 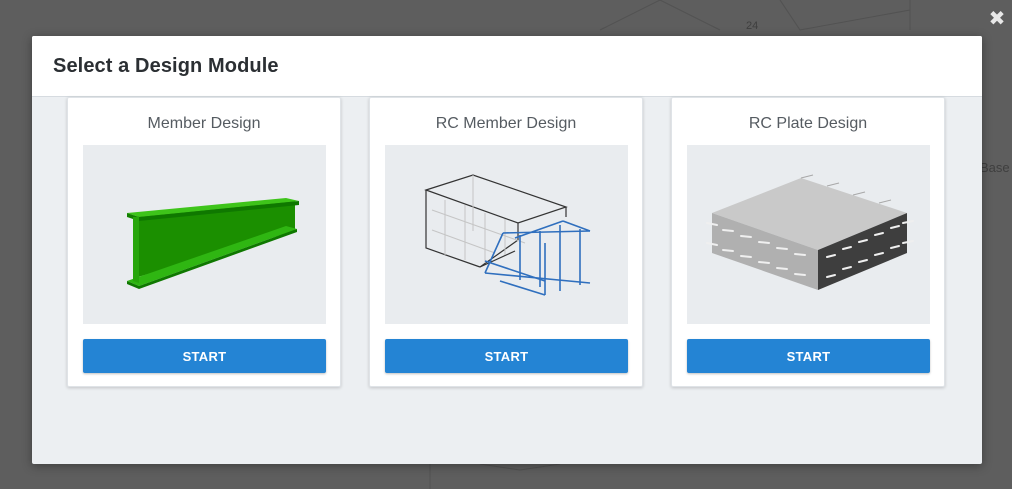 What do you see at coordinates (808, 356) in the screenshot?
I see `start-rc-plate-design-button: START` at bounding box center [808, 356].